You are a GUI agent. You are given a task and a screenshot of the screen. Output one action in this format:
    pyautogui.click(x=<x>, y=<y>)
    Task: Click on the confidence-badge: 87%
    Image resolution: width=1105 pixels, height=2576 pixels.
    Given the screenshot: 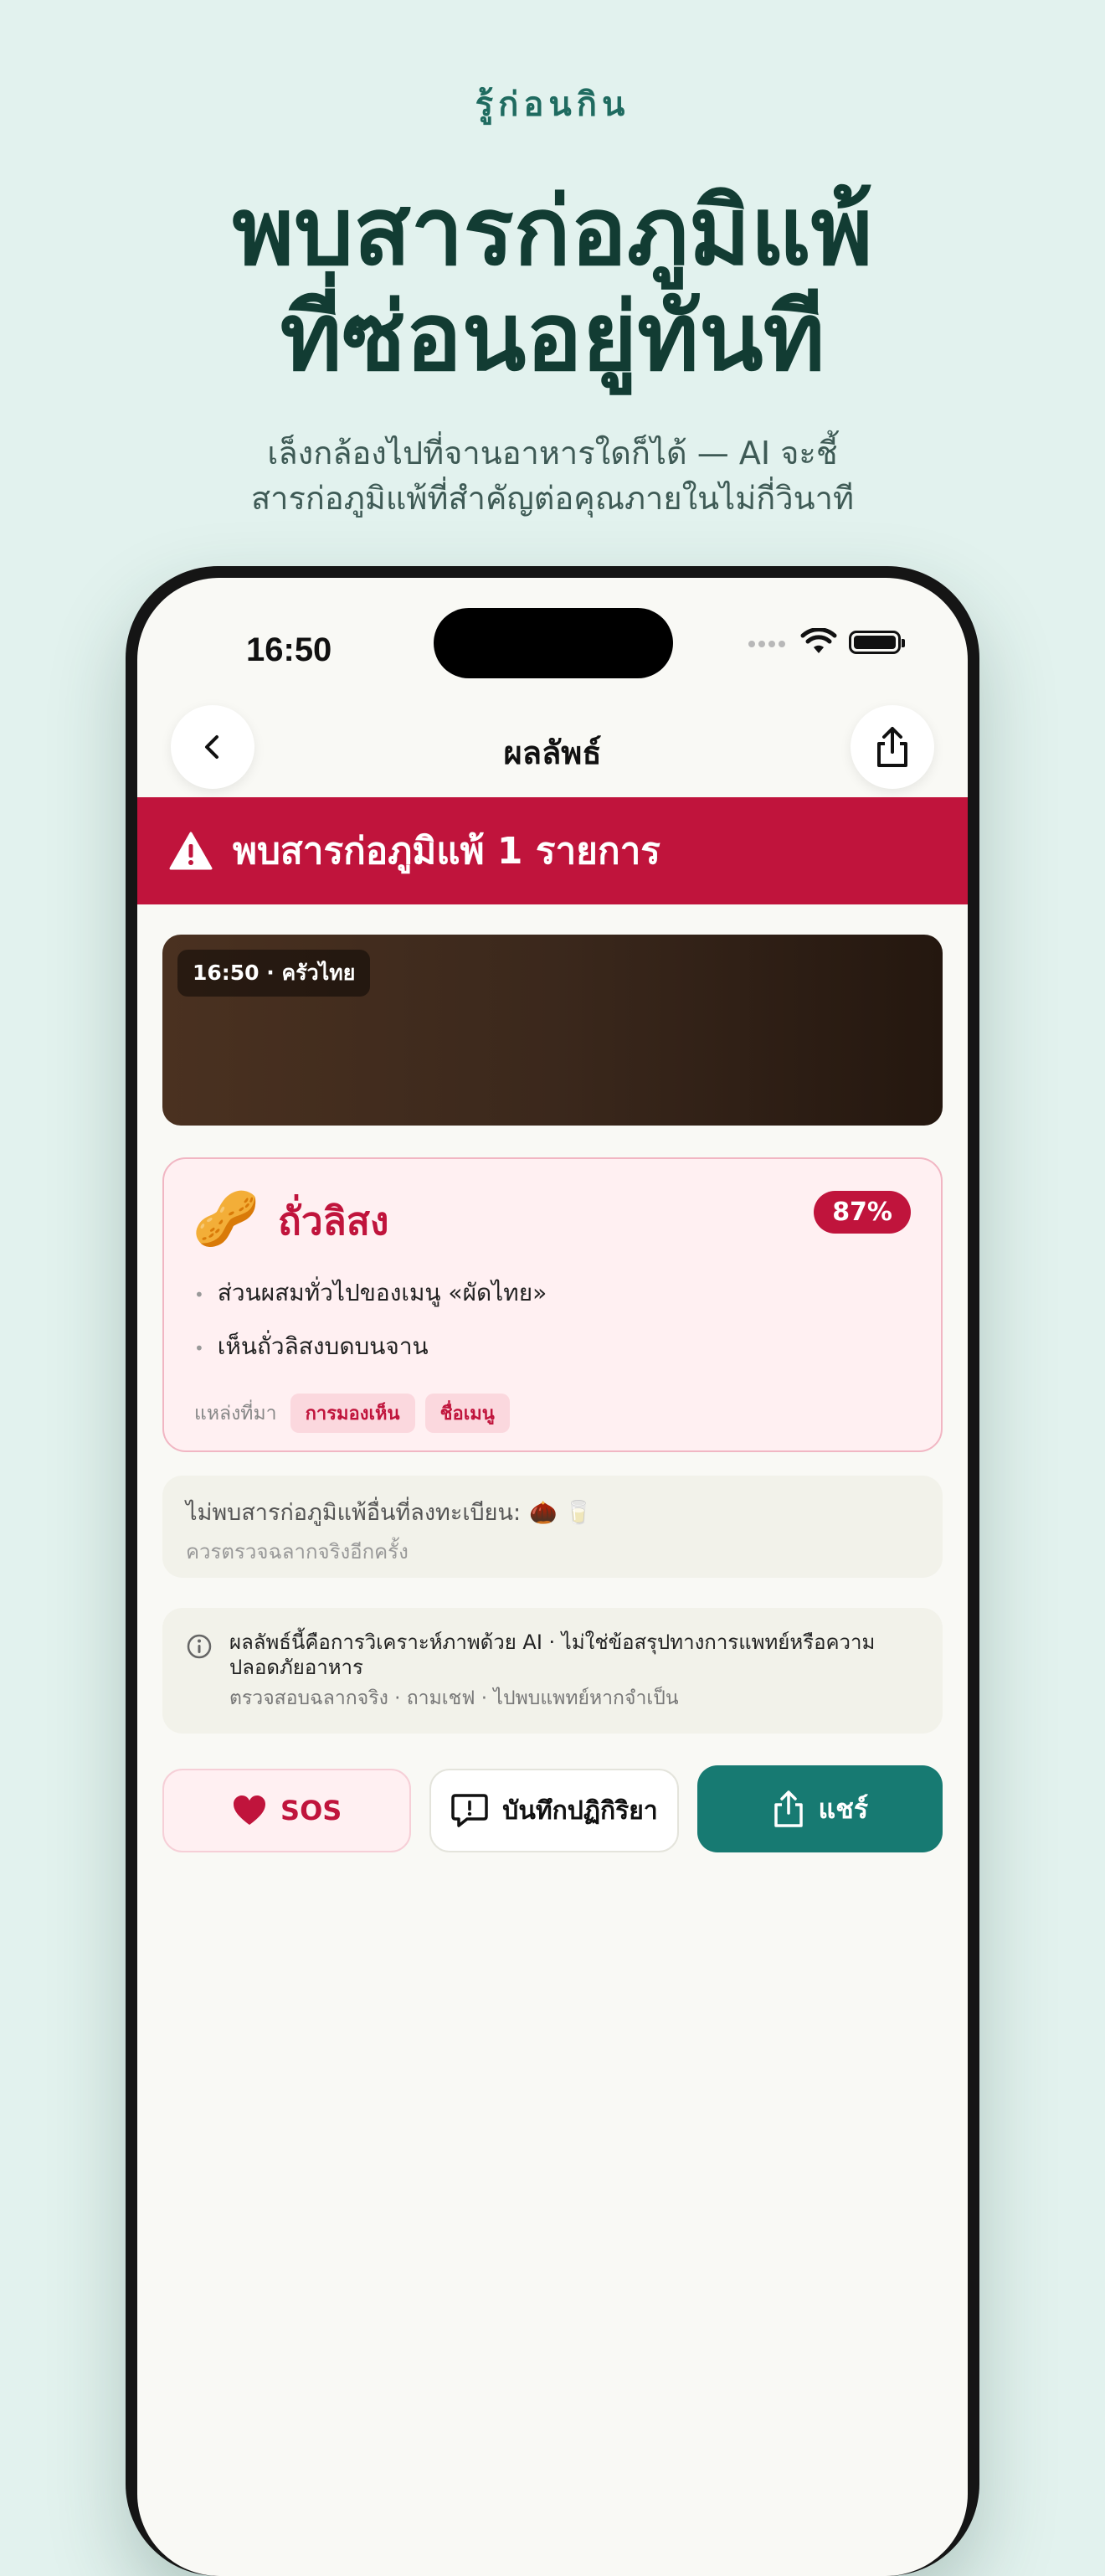 What is the action you would take?
    pyautogui.click(x=862, y=1212)
    